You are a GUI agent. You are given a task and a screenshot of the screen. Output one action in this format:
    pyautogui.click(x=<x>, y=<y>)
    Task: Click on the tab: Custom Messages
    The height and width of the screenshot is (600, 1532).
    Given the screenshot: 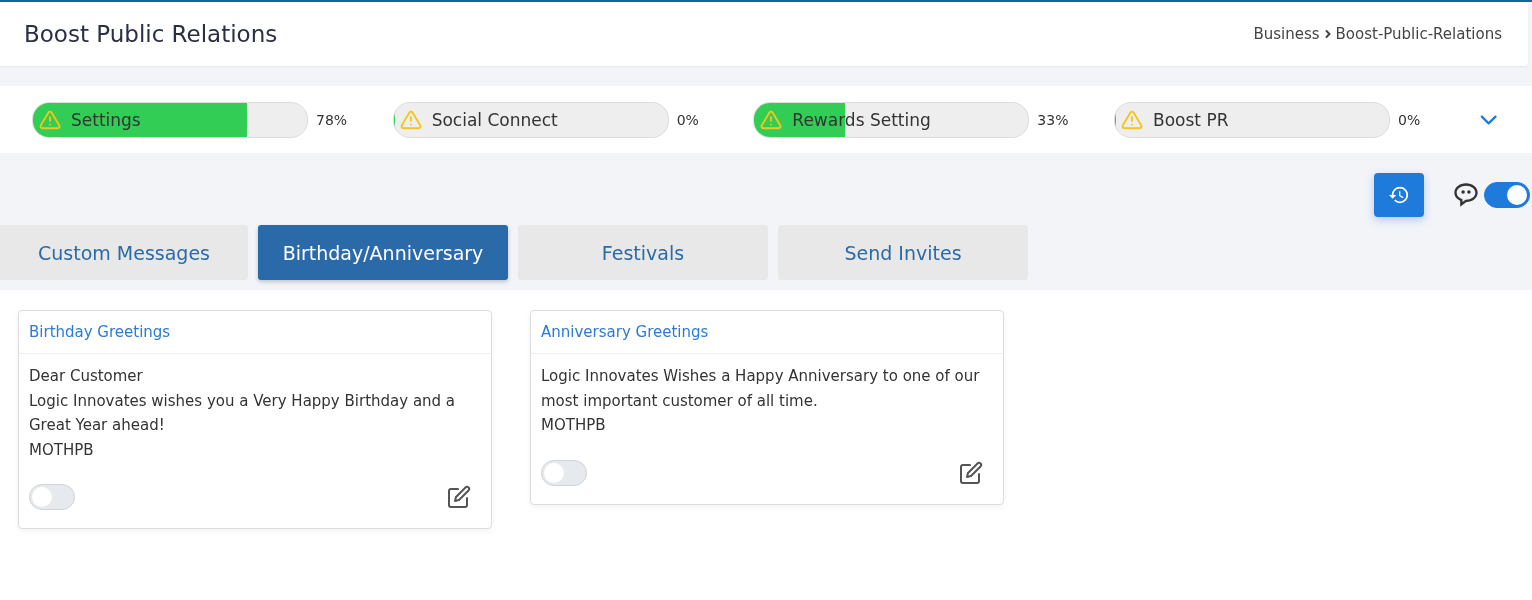 What is the action you would take?
    pyautogui.click(x=124, y=252)
    